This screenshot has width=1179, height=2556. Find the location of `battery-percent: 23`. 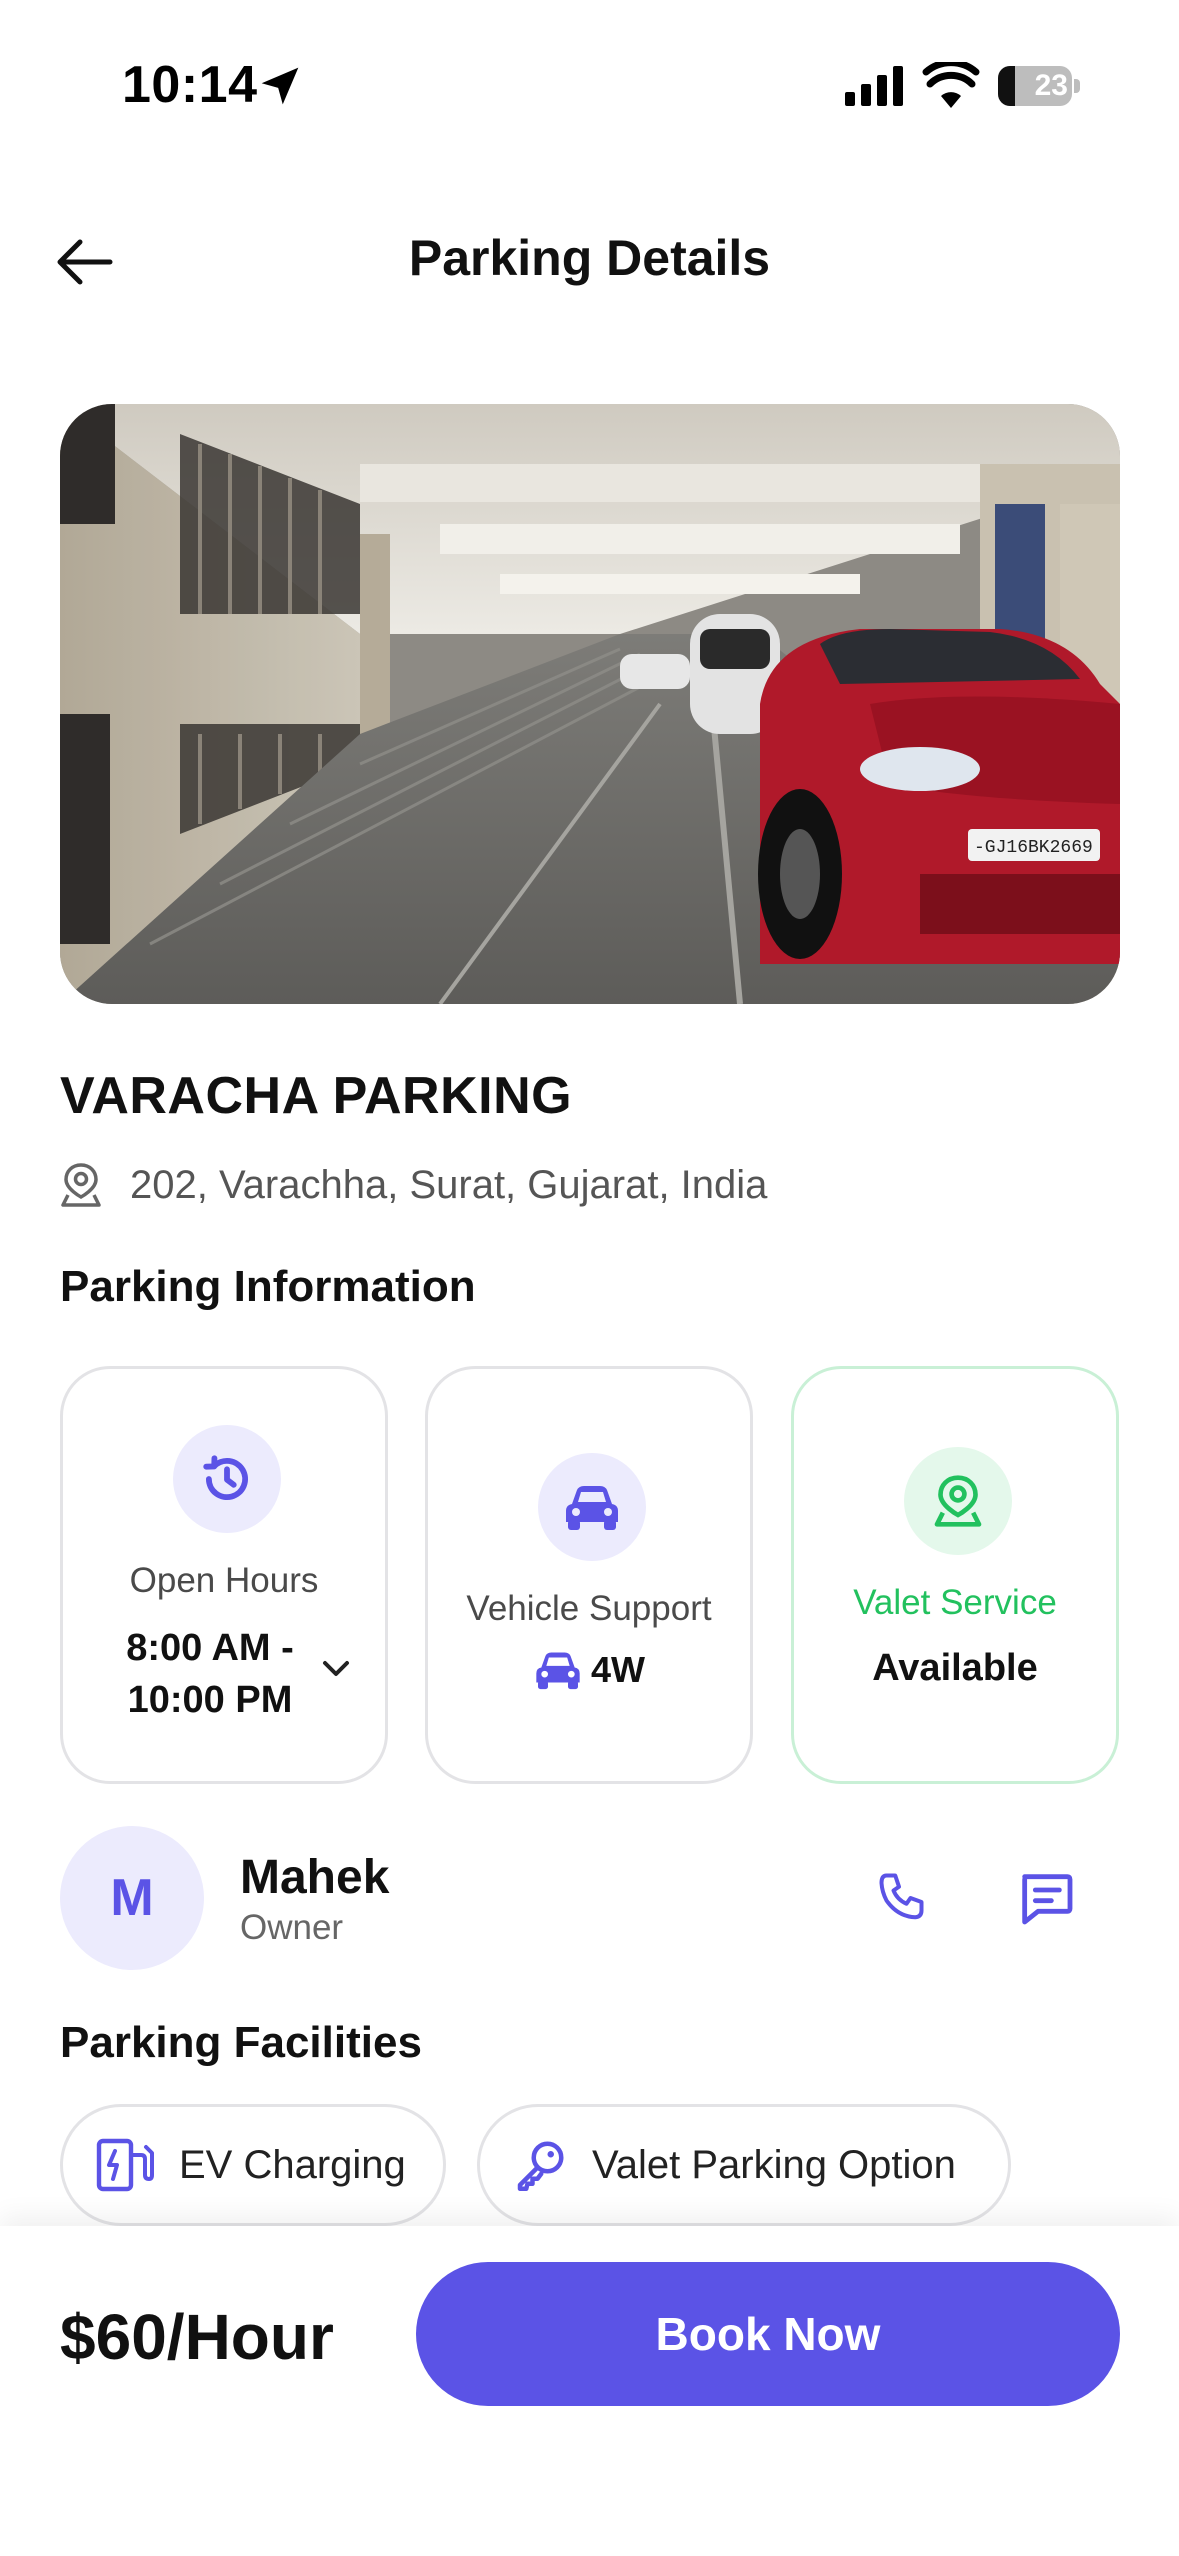

battery-percent: 23 is located at coordinates (1051, 85).